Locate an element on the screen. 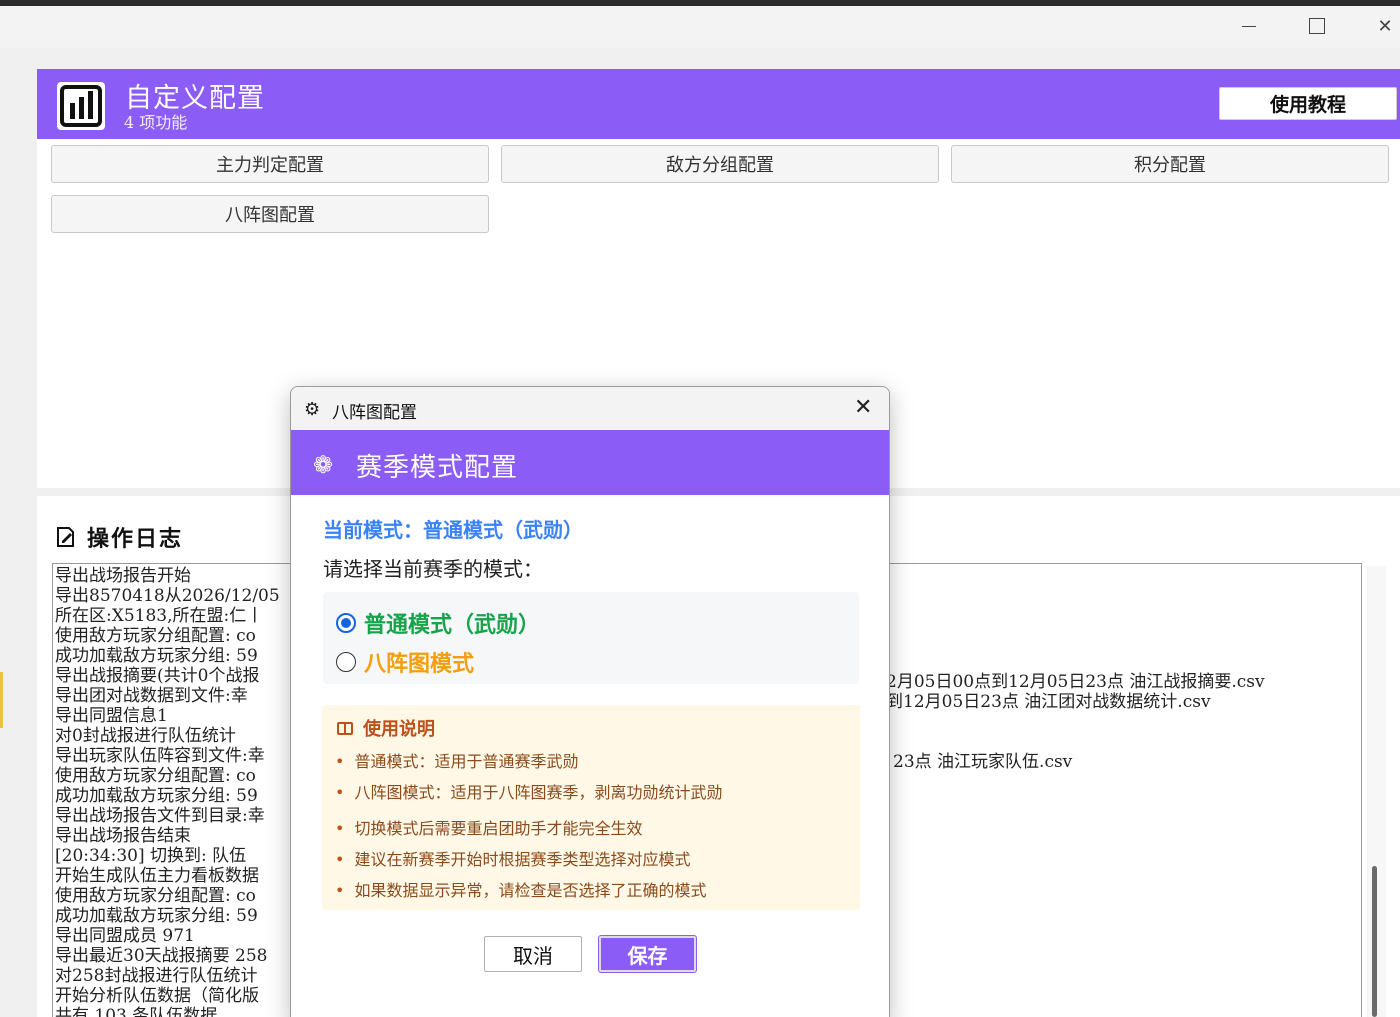 This screenshot has height=1017, width=1400. help-item: • 如果数据显示异常，请检查是否选择了正确的模式 is located at coordinates (521, 890).